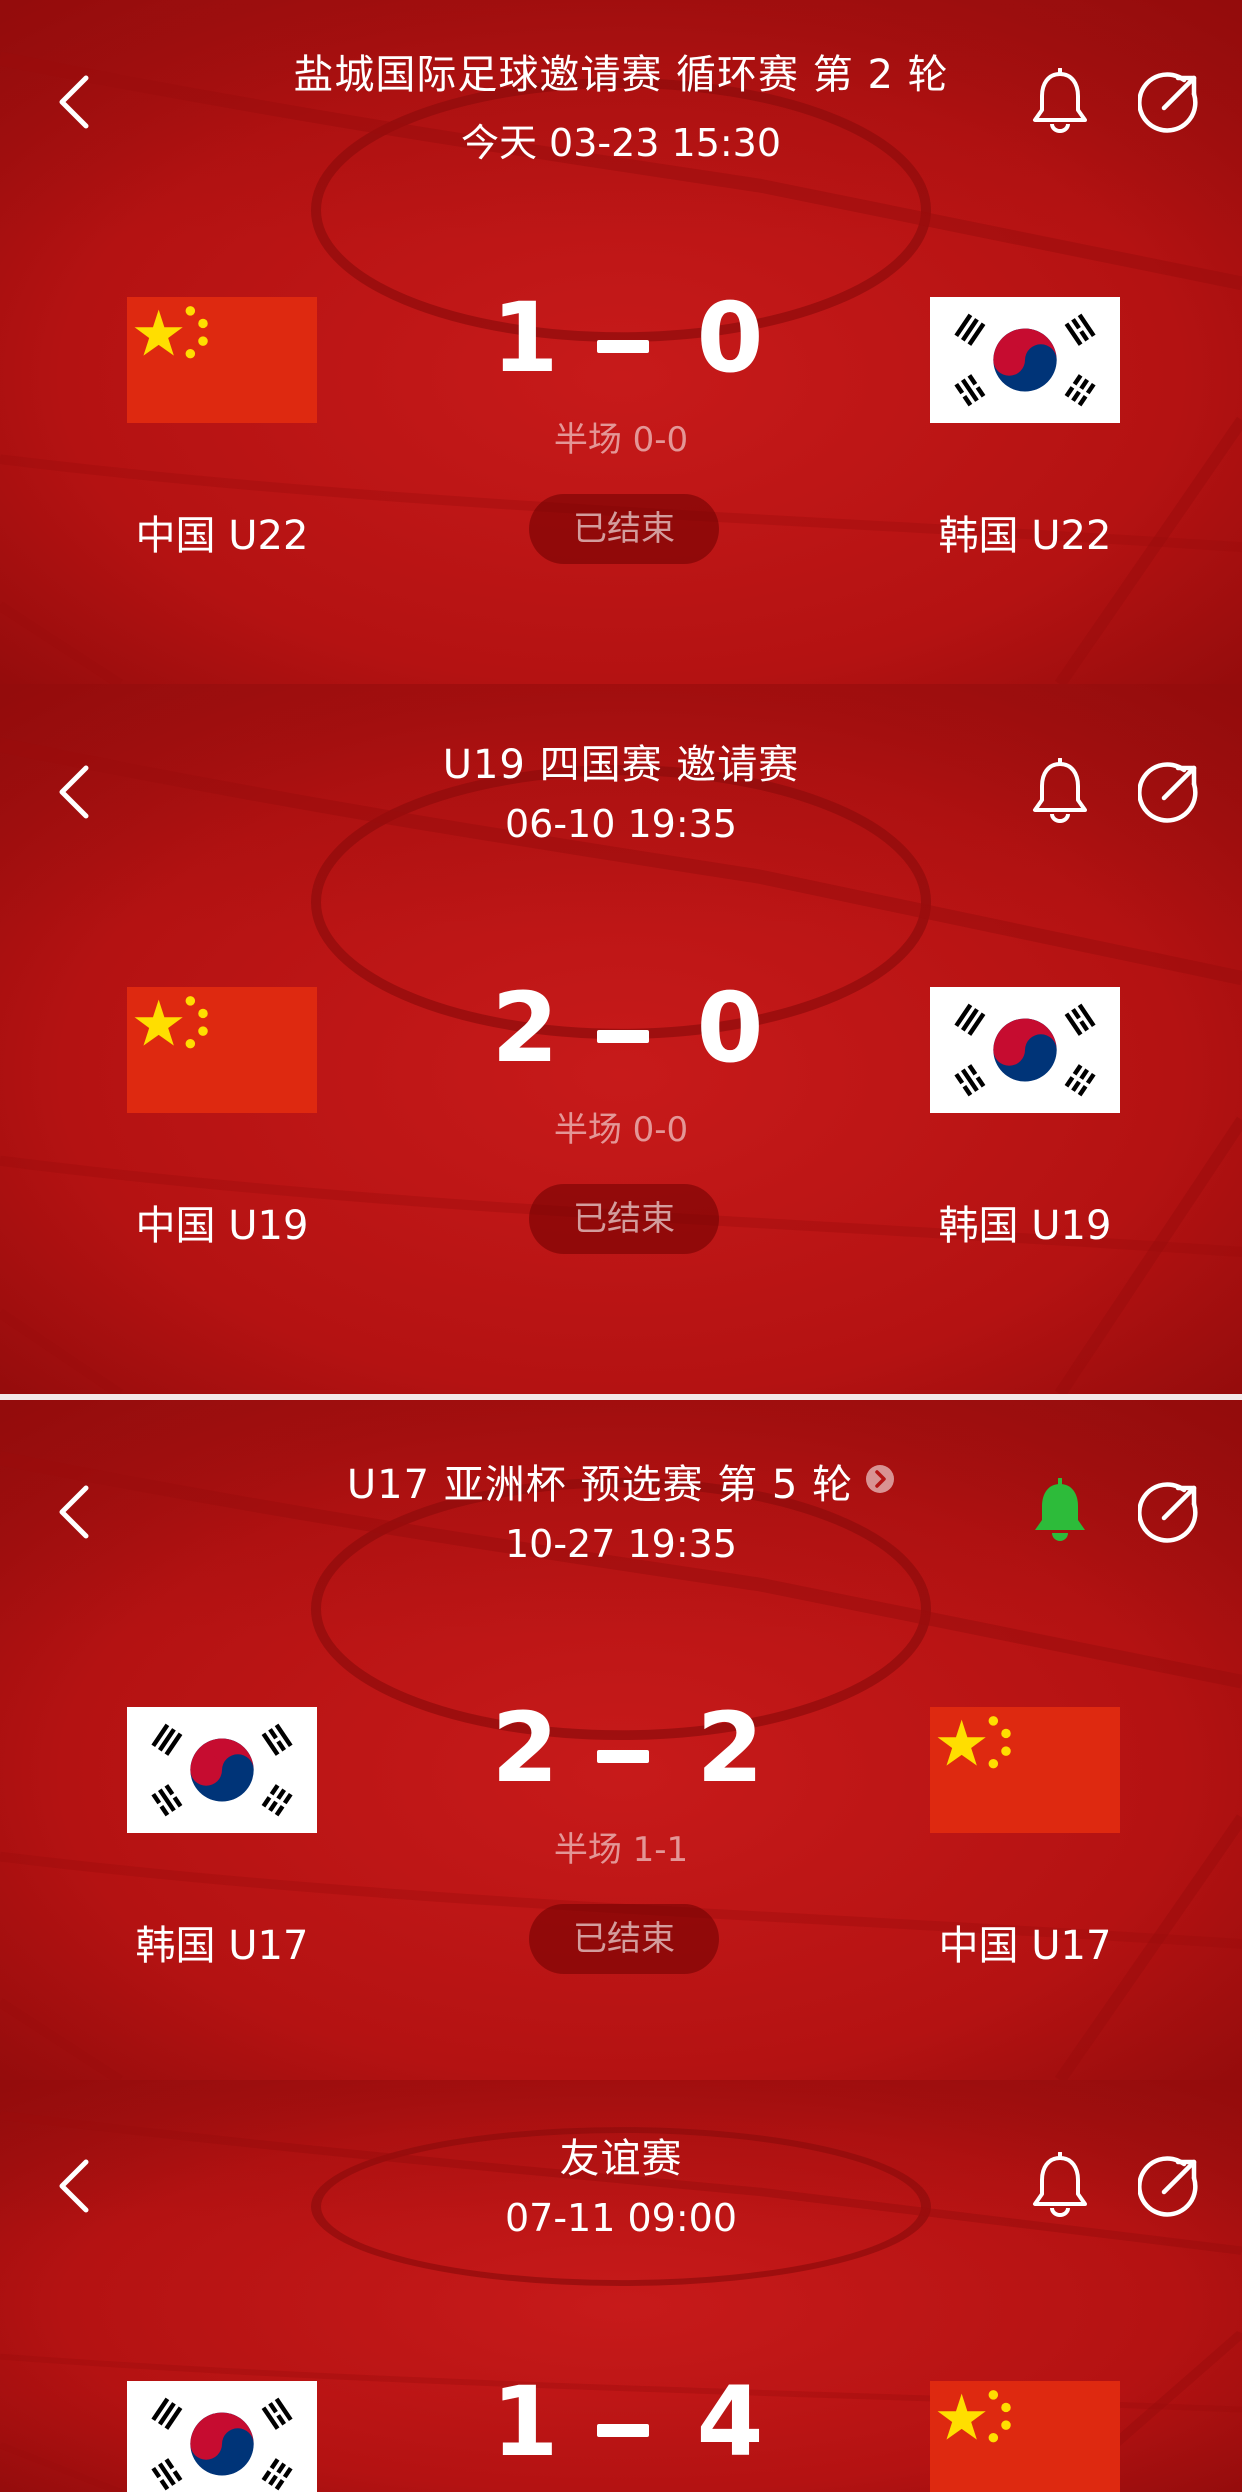 This screenshot has height=2492, width=1242. Describe the element at coordinates (222, 532) in the screenshot. I see `home-team-name: 中国 U22` at that location.